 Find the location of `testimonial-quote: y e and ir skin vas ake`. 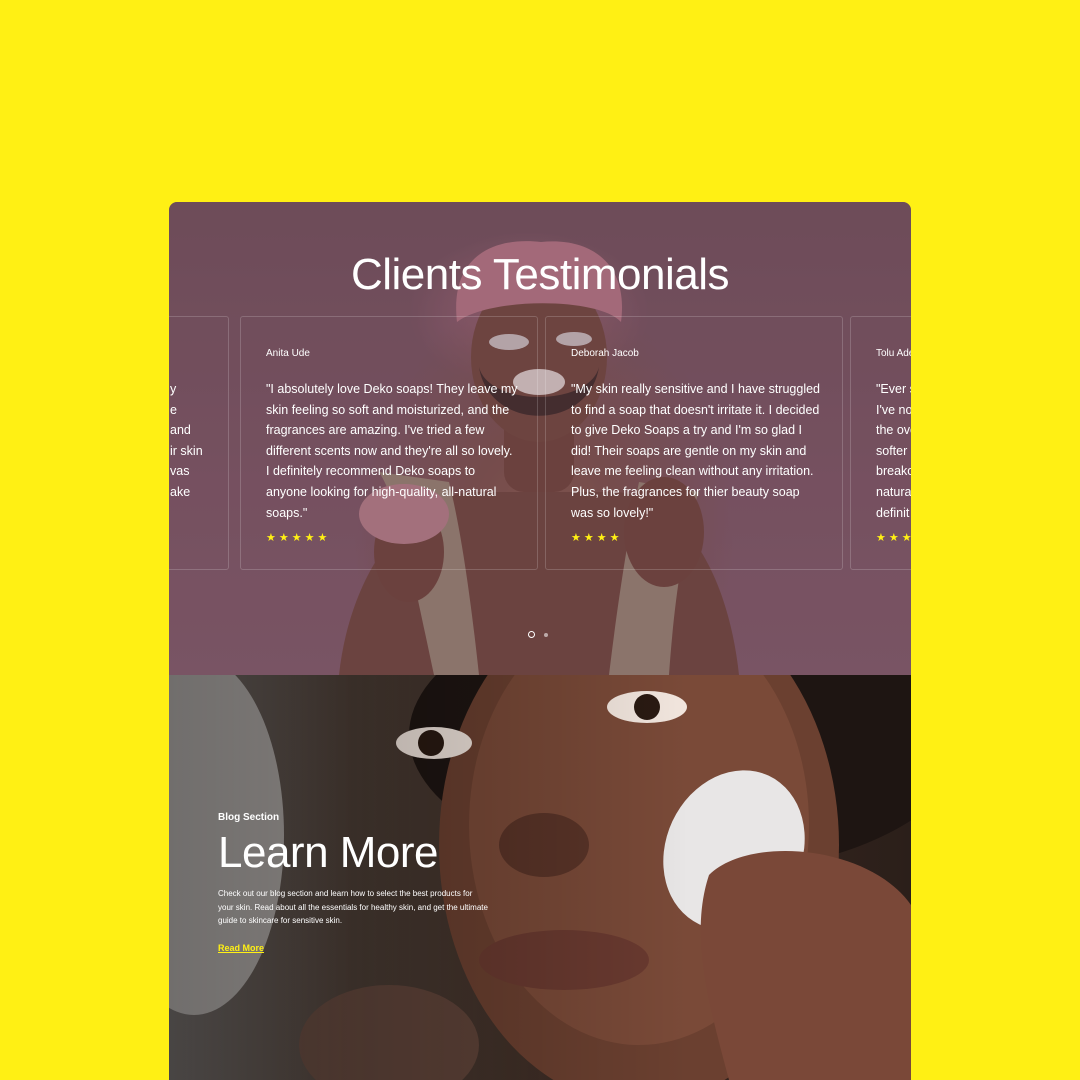

testimonial-quote: y e and ir skin vas ake is located at coordinates (186, 440).